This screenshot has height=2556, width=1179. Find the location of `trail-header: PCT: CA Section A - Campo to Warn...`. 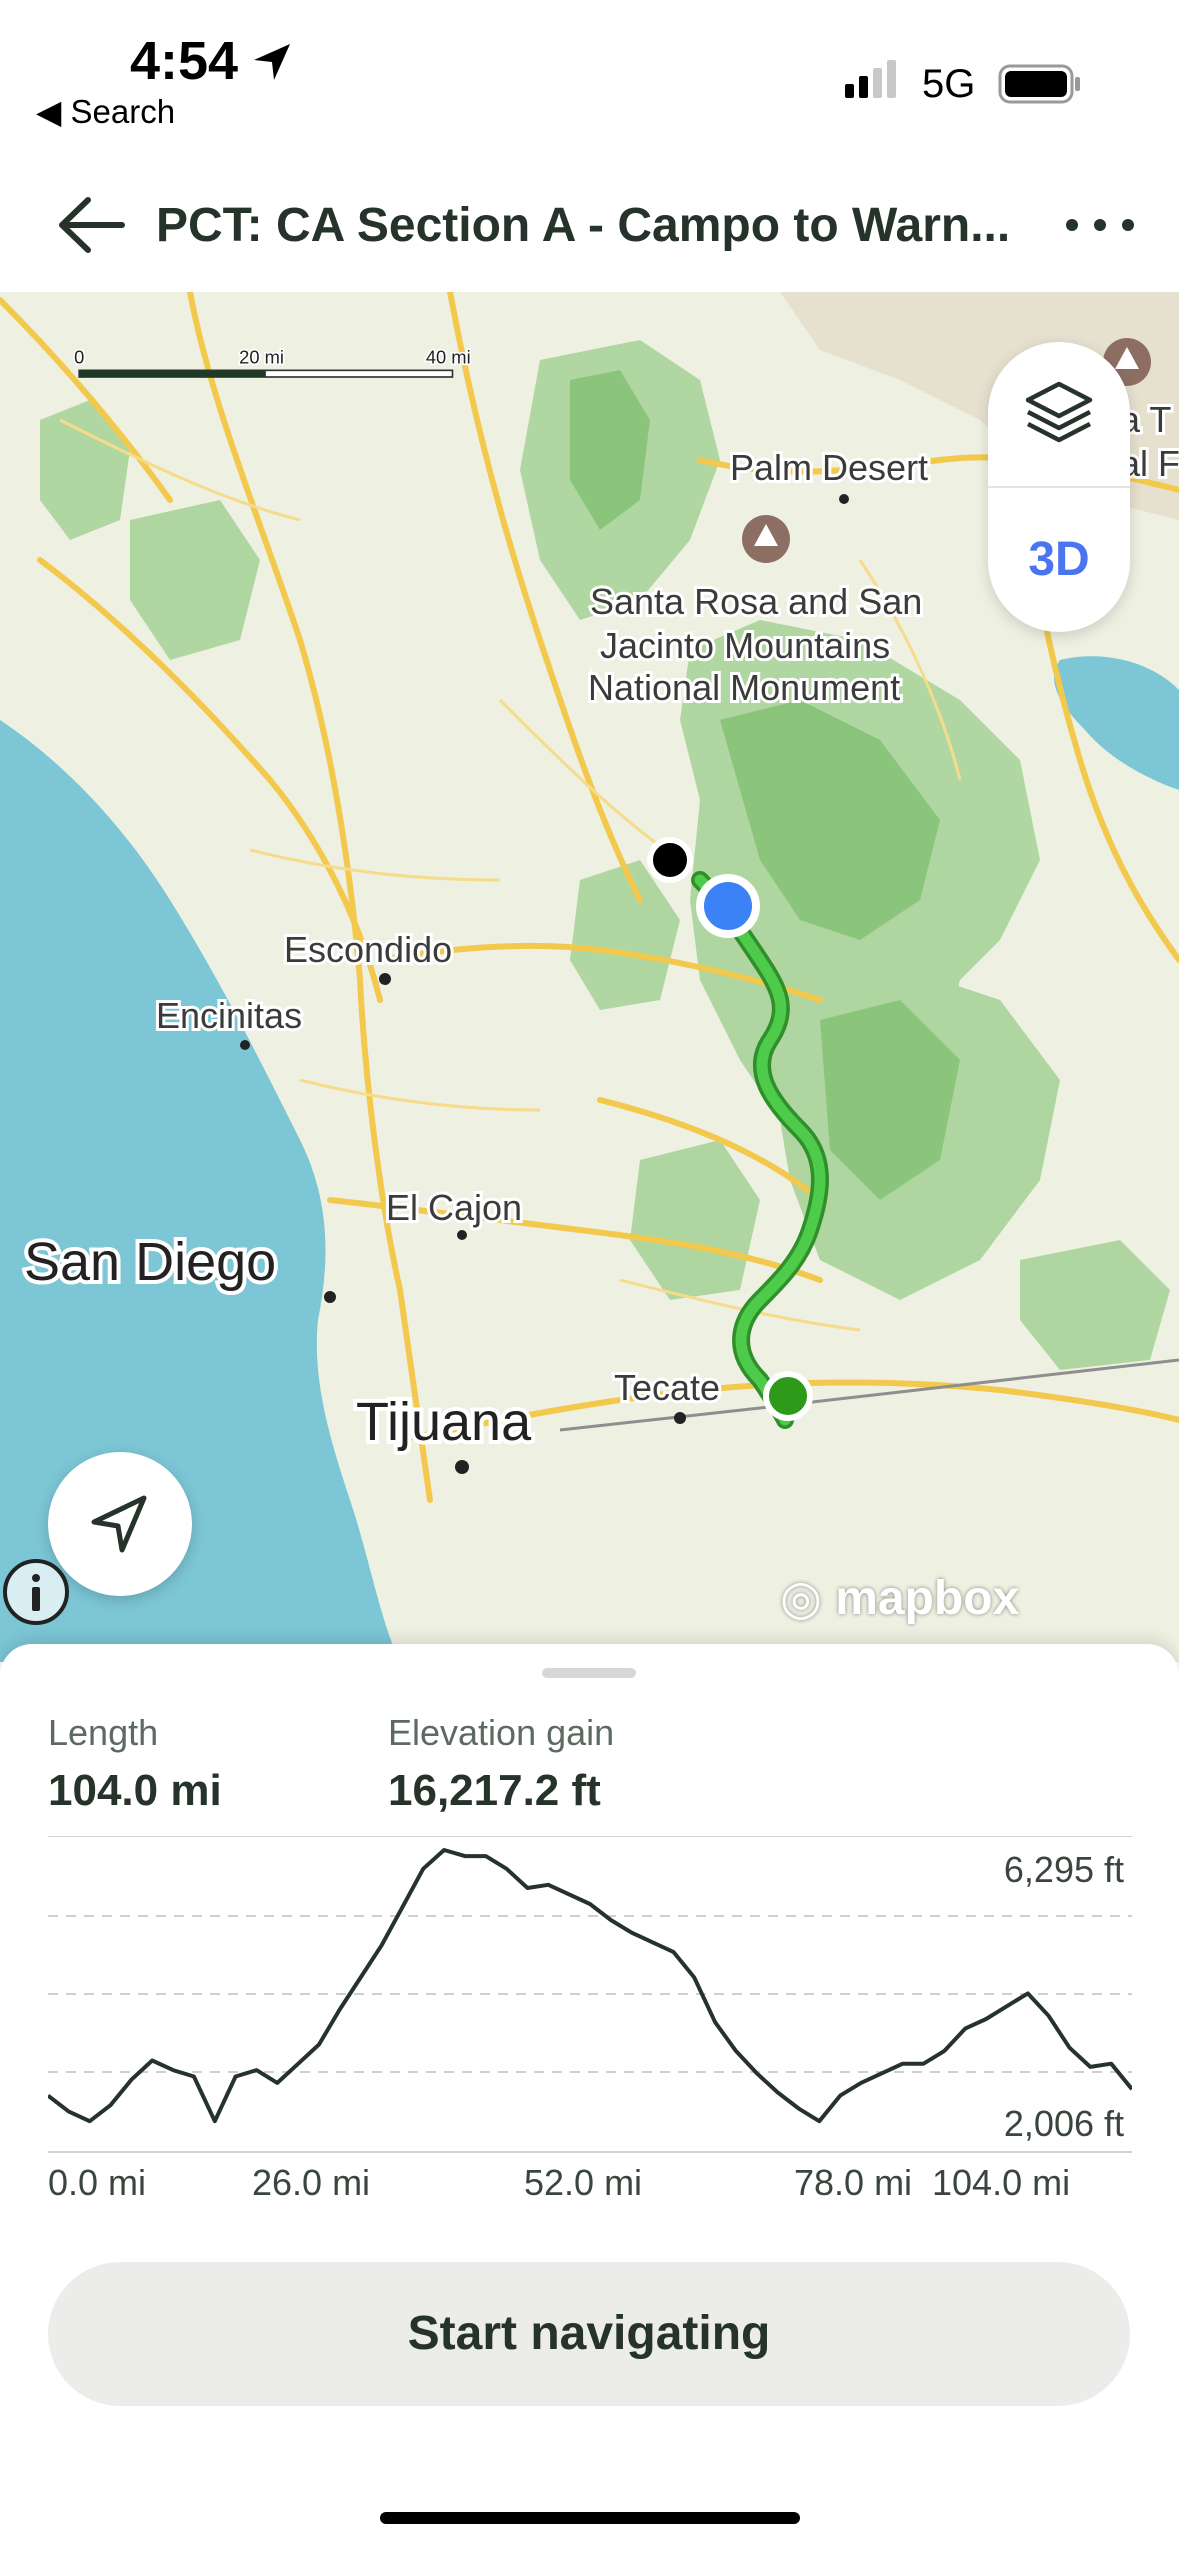

trail-header: PCT: CA Section A - Campo to Warn... is located at coordinates (589, 221).